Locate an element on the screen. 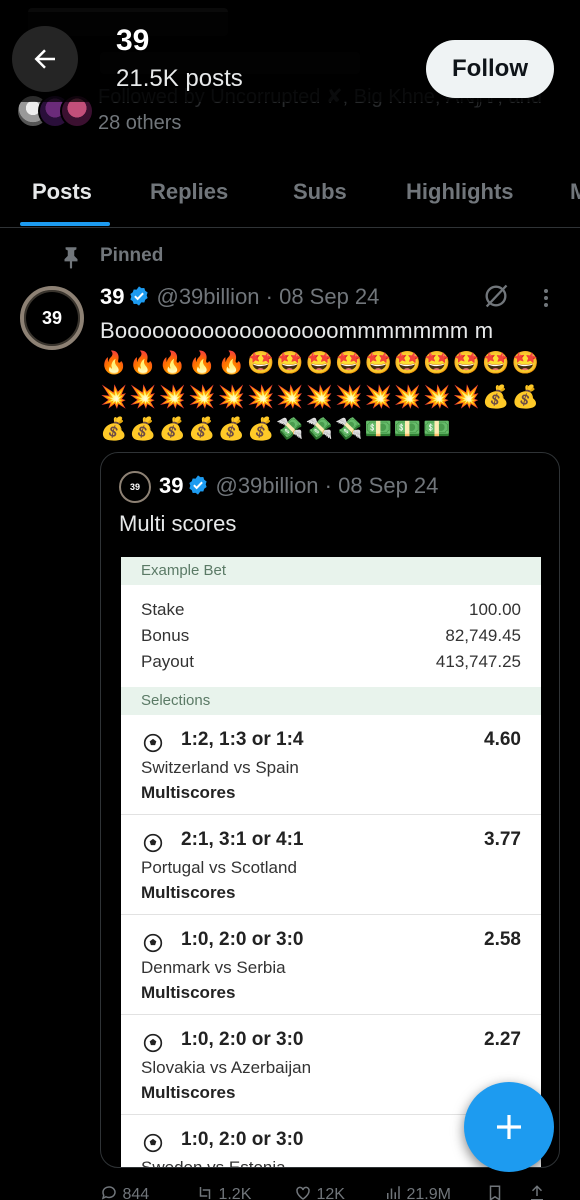  views-icon is located at coordinates (393, 1192).